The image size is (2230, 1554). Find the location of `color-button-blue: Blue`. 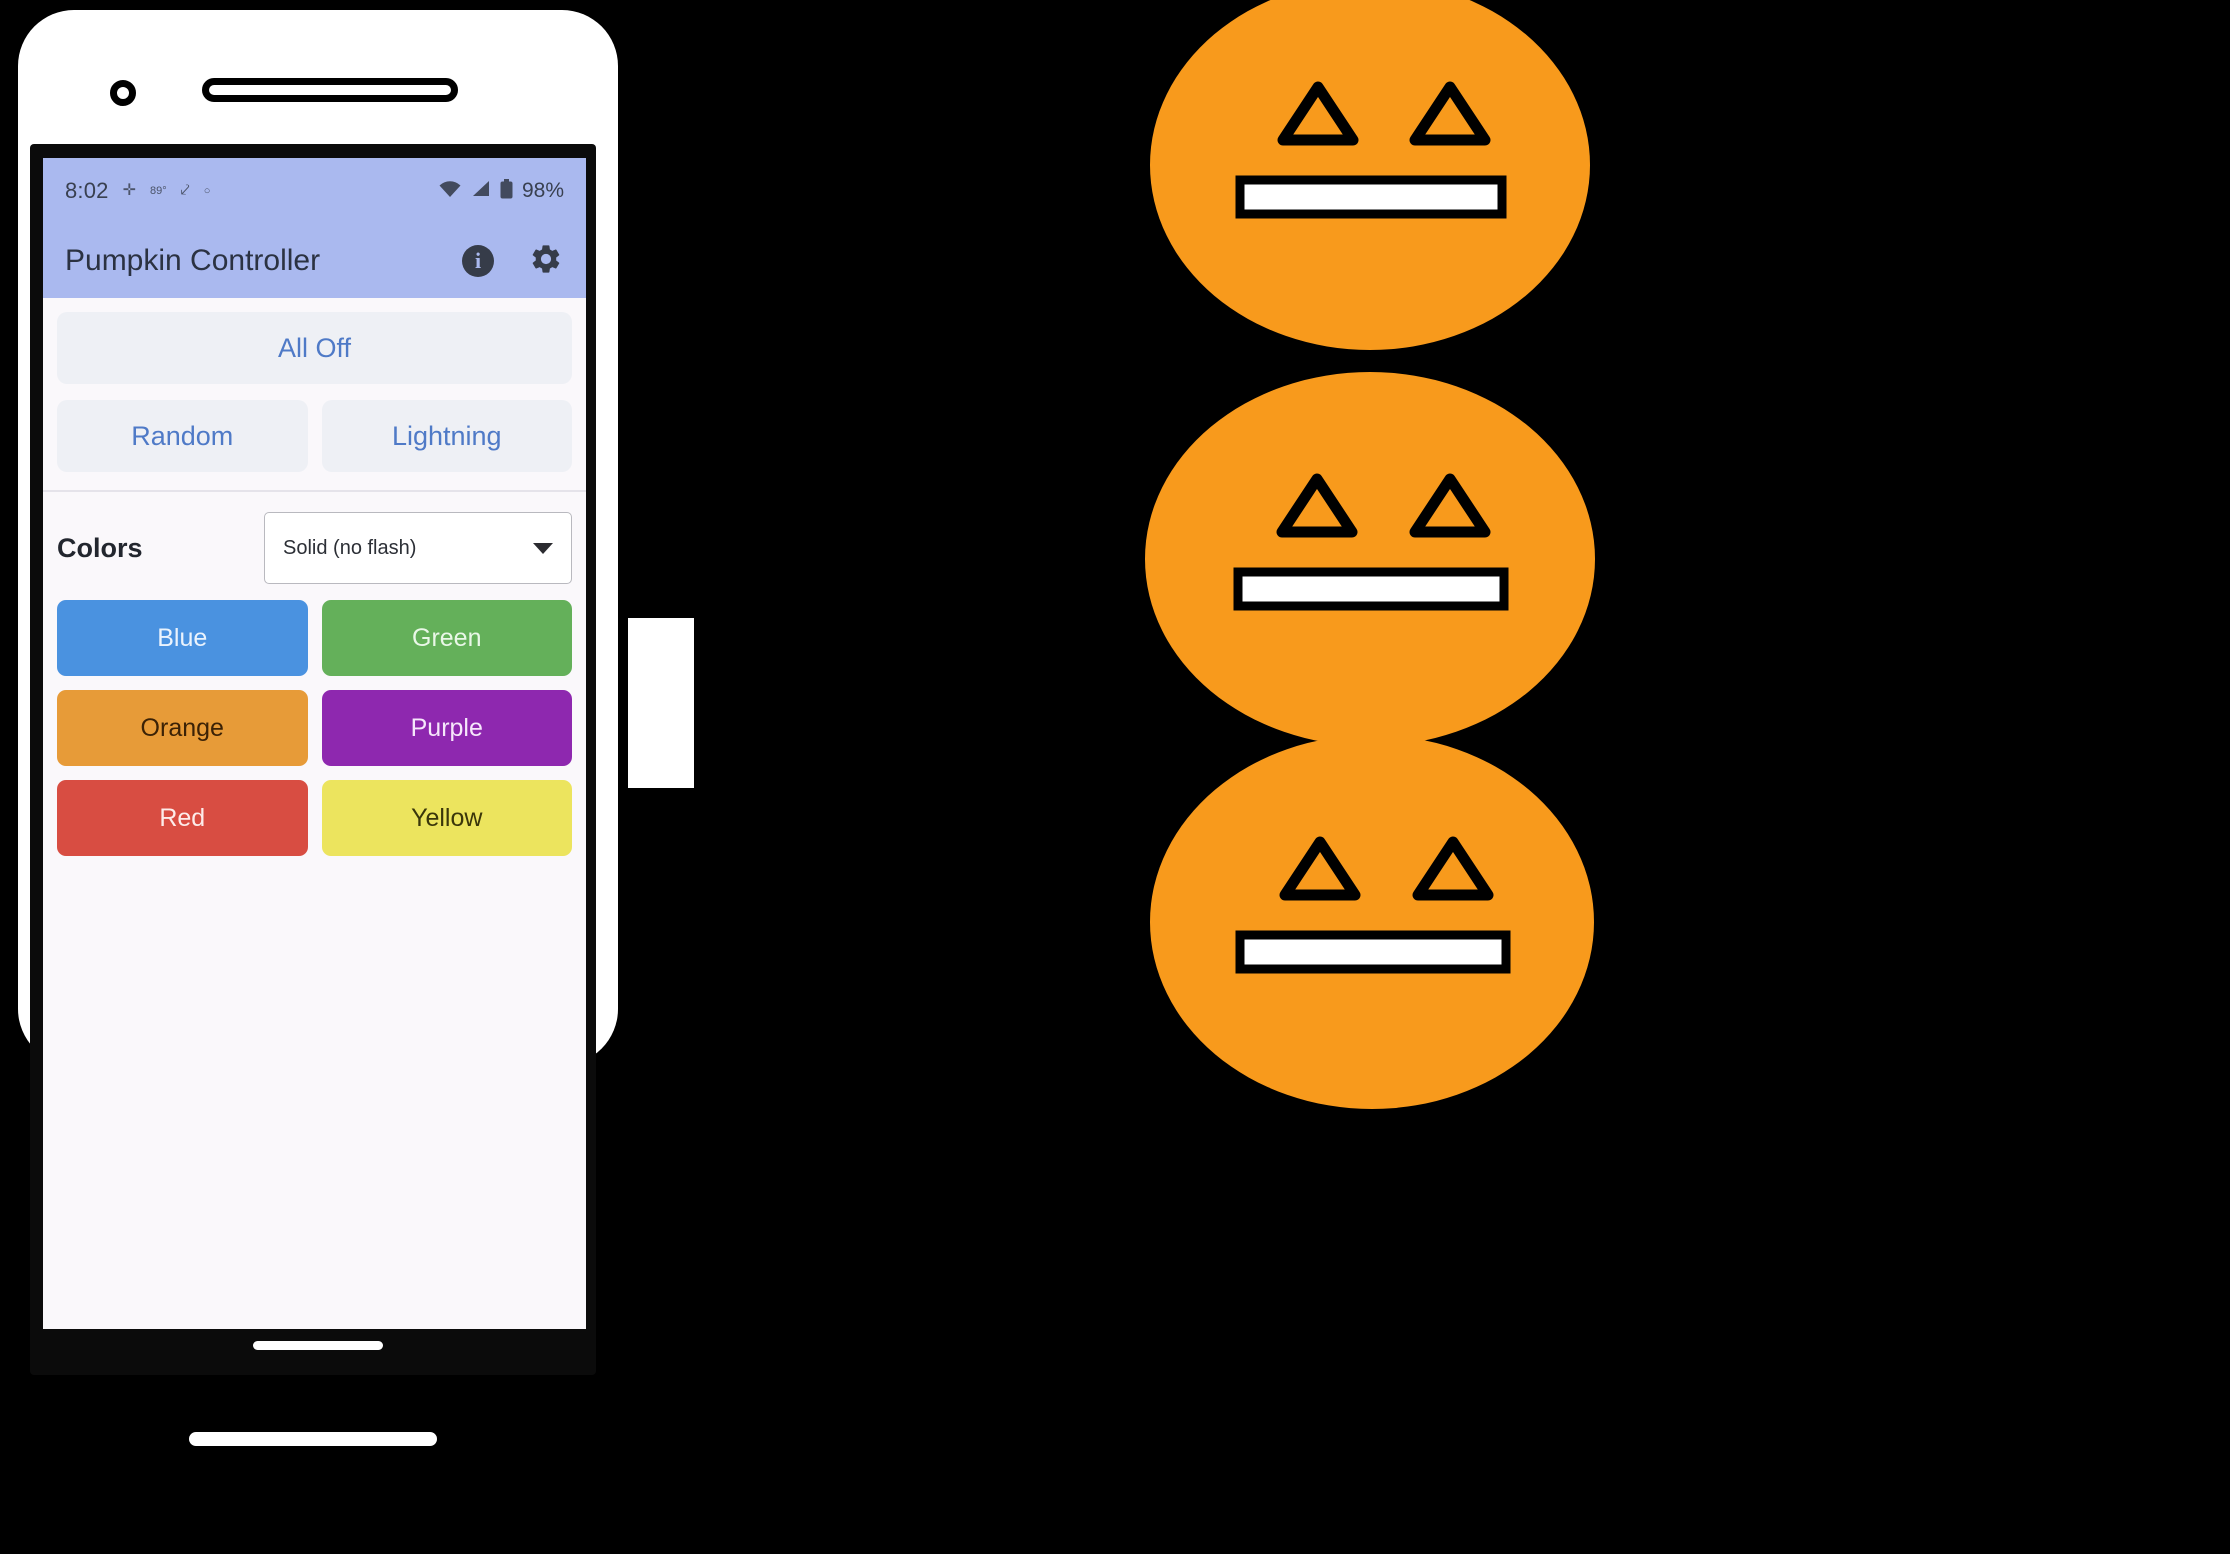

color-button-blue: Blue is located at coordinates (182, 638).